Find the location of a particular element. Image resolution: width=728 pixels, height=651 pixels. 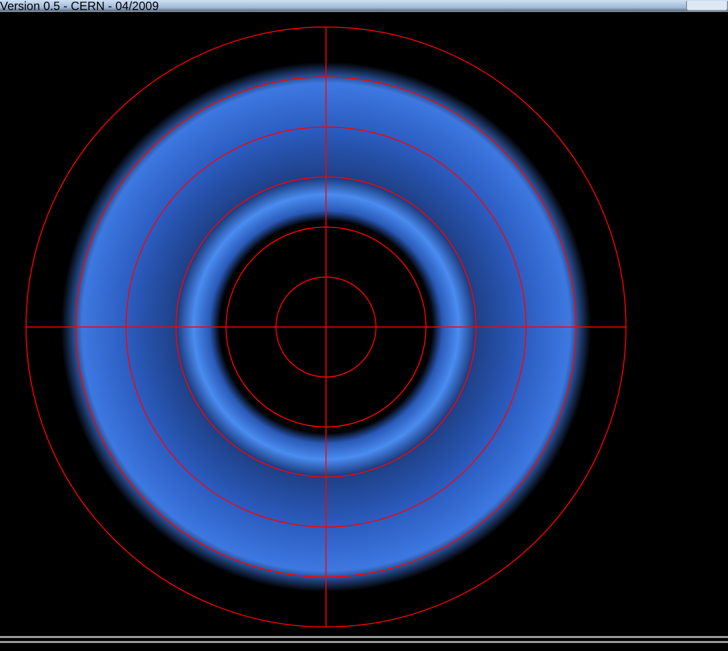

window-button is located at coordinates (707, 6).